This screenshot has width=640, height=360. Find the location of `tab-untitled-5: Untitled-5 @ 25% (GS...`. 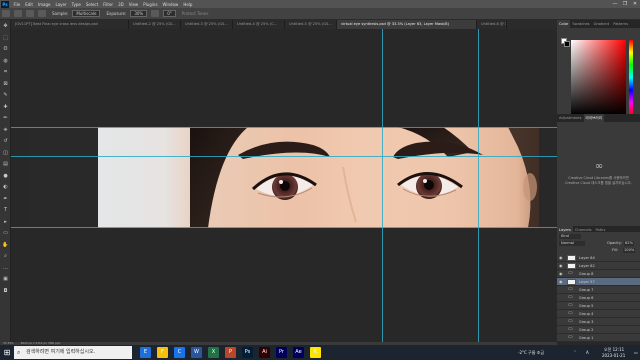

tab-untitled-5: Untitled-5 @ 25% (GS... is located at coordinates (311, 24).